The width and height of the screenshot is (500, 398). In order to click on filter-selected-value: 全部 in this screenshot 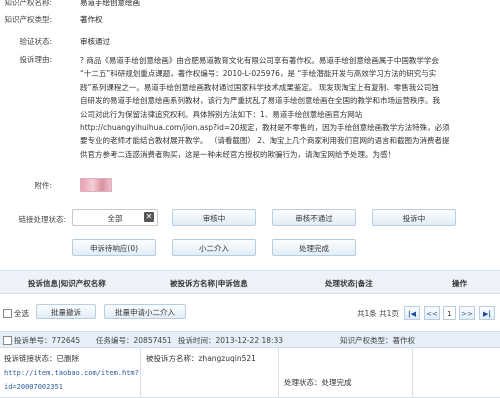, I will do `click(115, 218)`.